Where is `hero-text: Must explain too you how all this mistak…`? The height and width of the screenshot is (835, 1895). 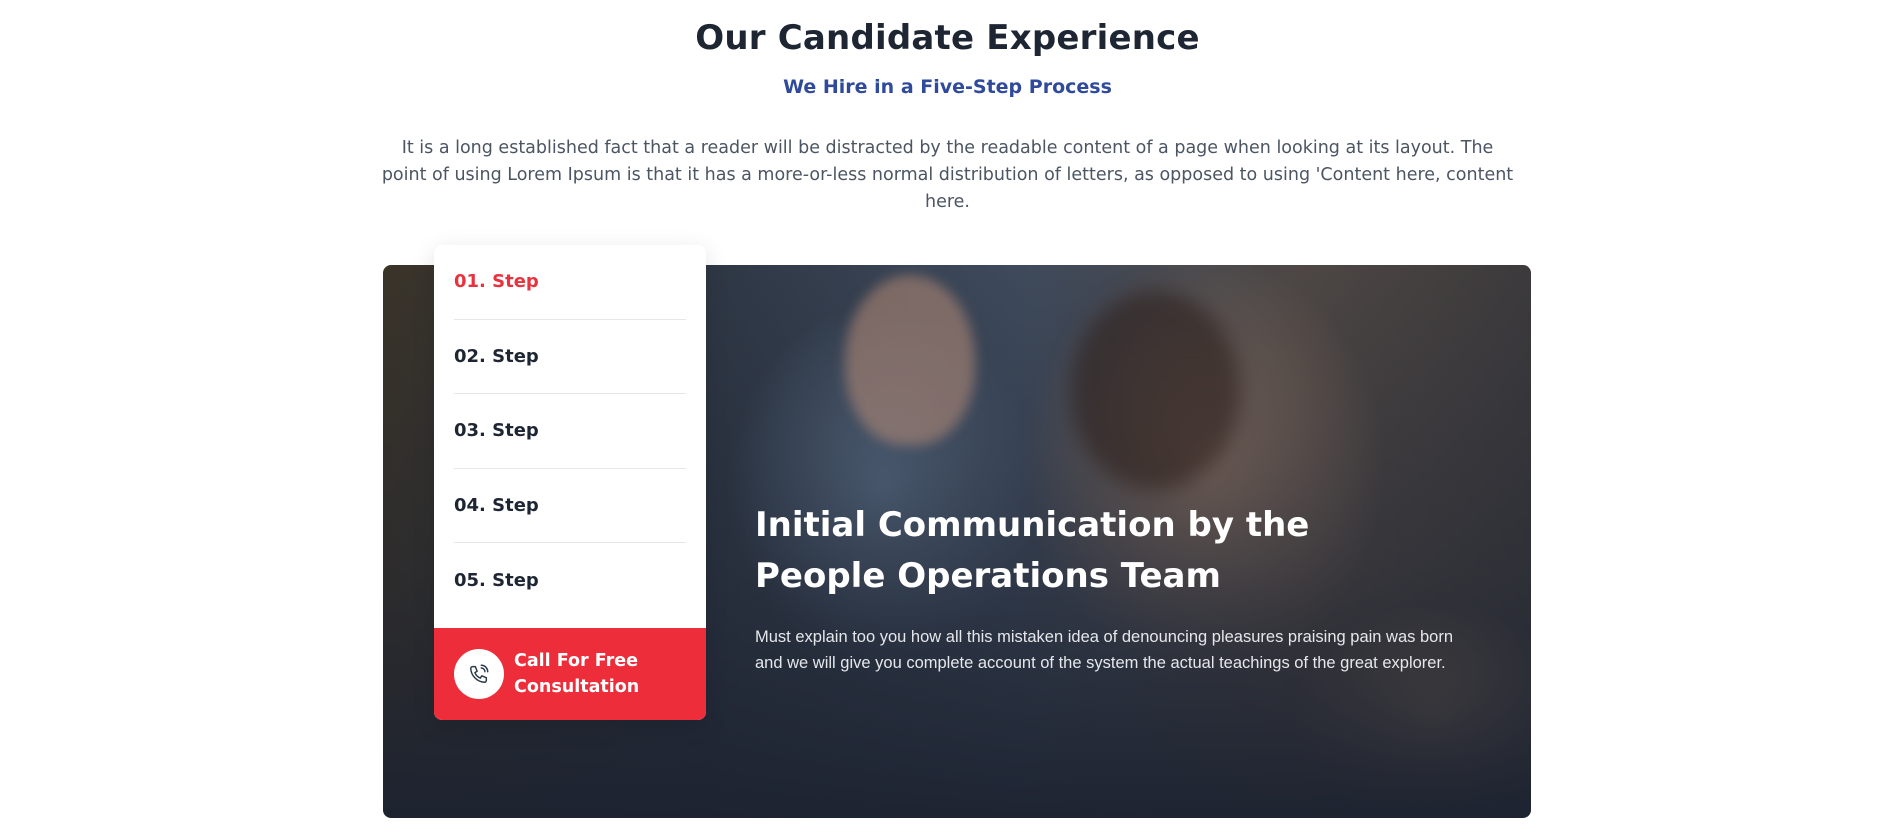 hero-text: Must explain too you how all this mistak… is located at coordinates (1104, 650).